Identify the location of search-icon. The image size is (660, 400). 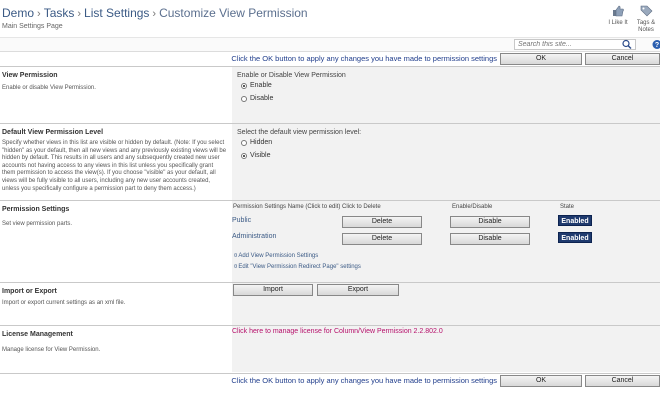
(627, 44).